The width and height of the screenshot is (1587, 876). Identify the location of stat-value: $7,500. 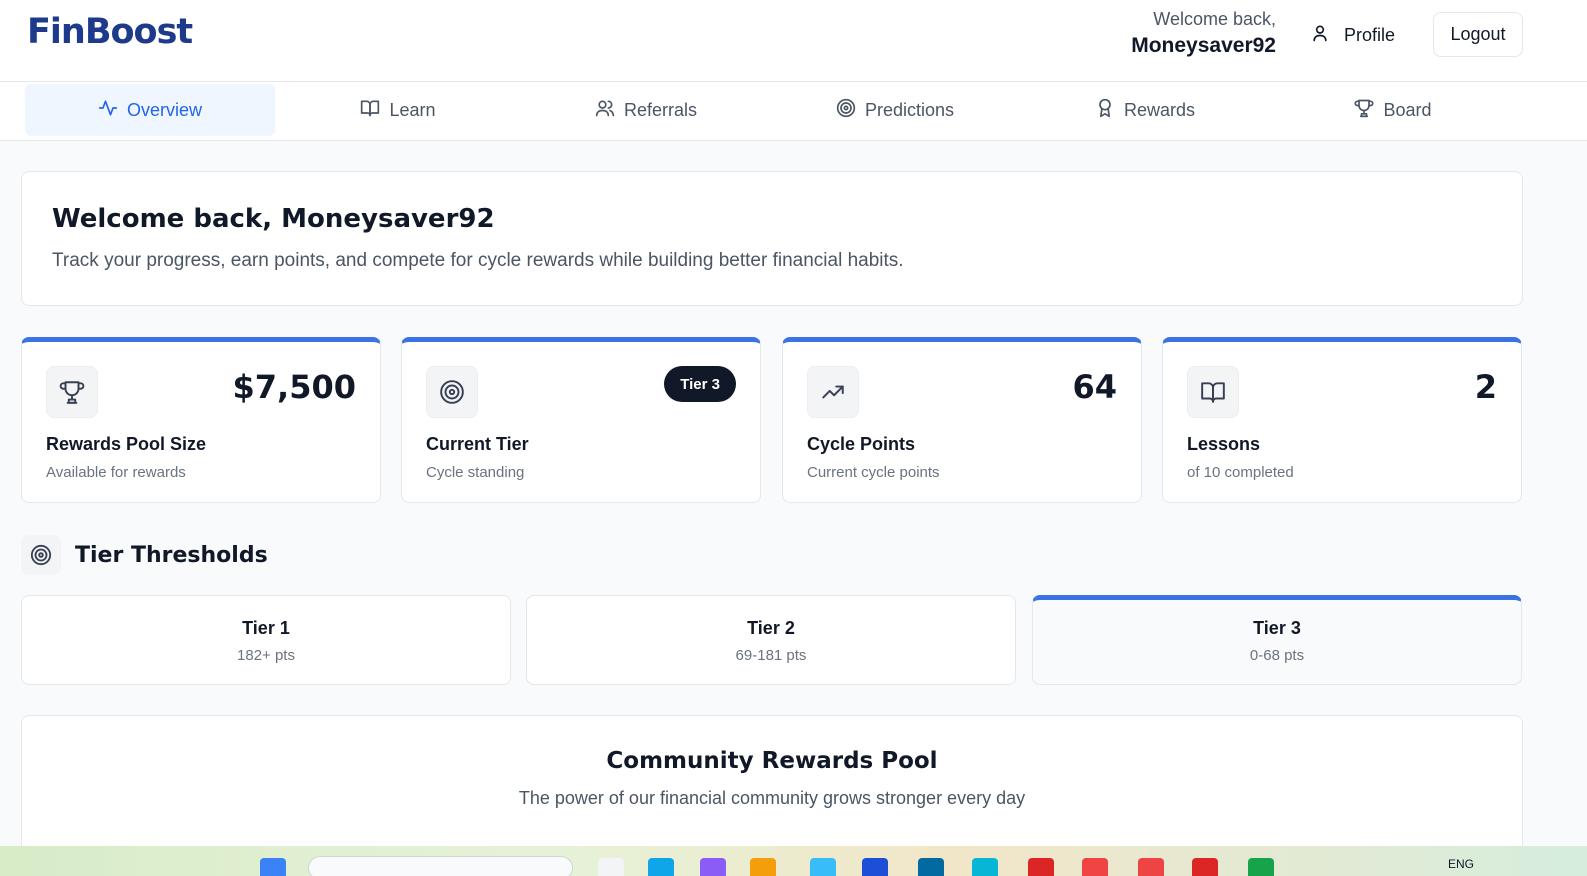
(294, 387).